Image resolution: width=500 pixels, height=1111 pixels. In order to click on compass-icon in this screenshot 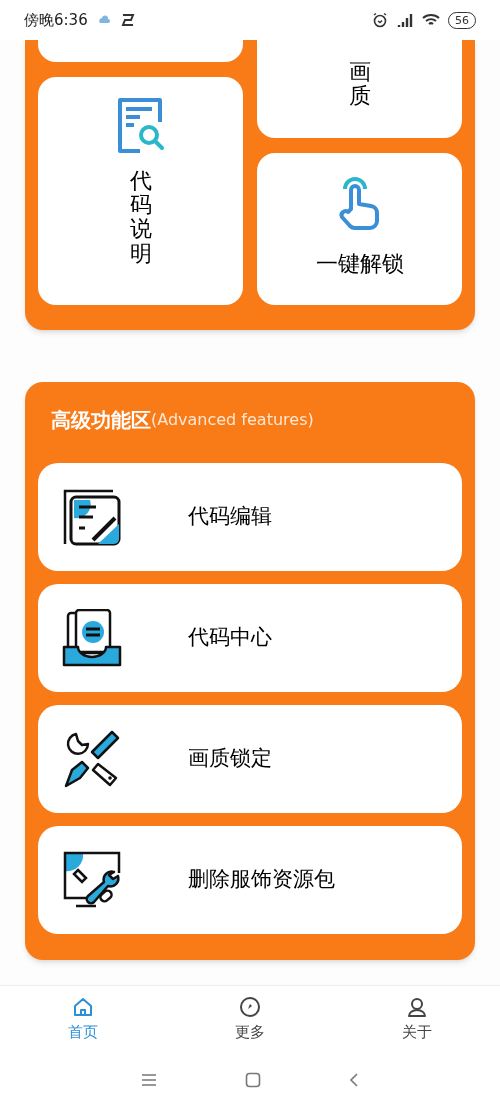, I will do `click(250, 1007)`.